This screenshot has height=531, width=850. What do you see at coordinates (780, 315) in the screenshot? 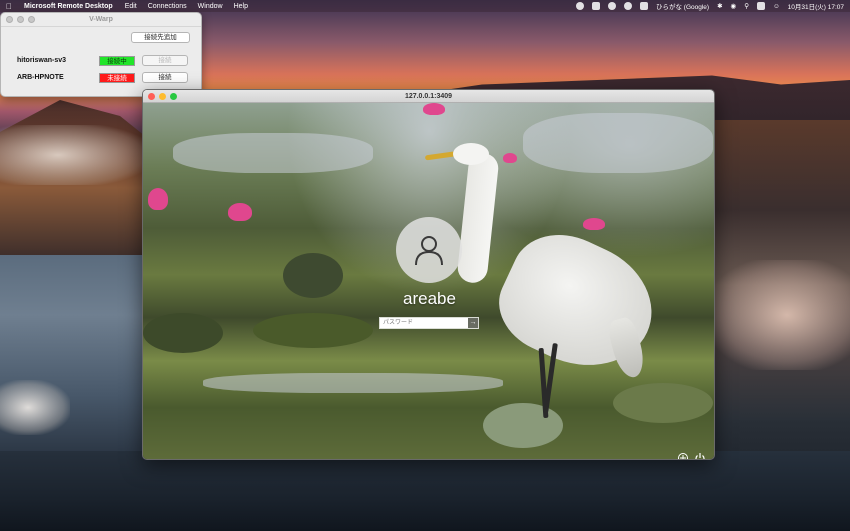
I see `desktop-wallpaper-cloud-right` at bounding box center [780, 315].